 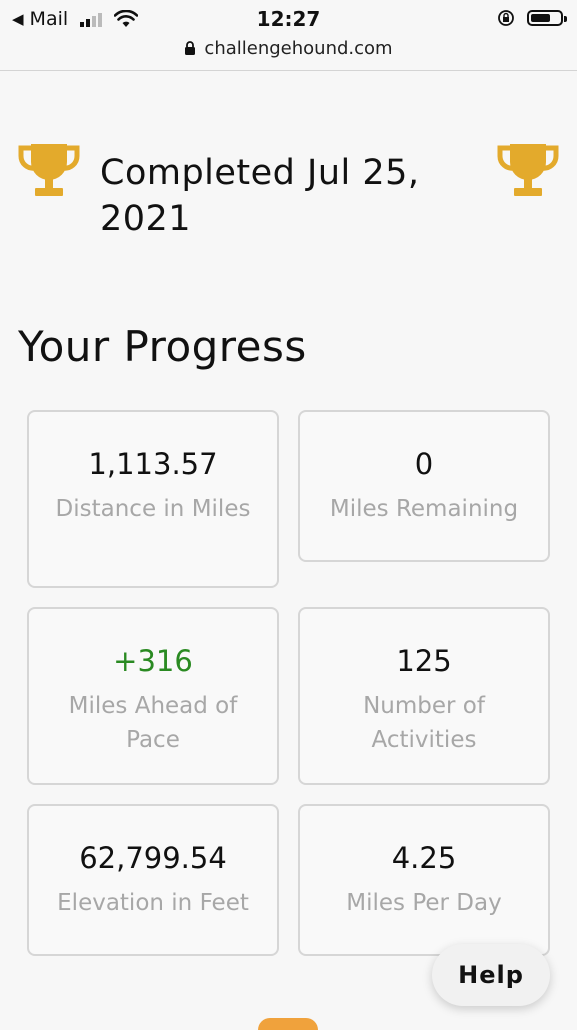 What do you see at coordinates (153, 880) in the screenshot?
I see `stat-card-elevation: 62,799.54 Elevation in Feet` at bounding box center [153, 880].